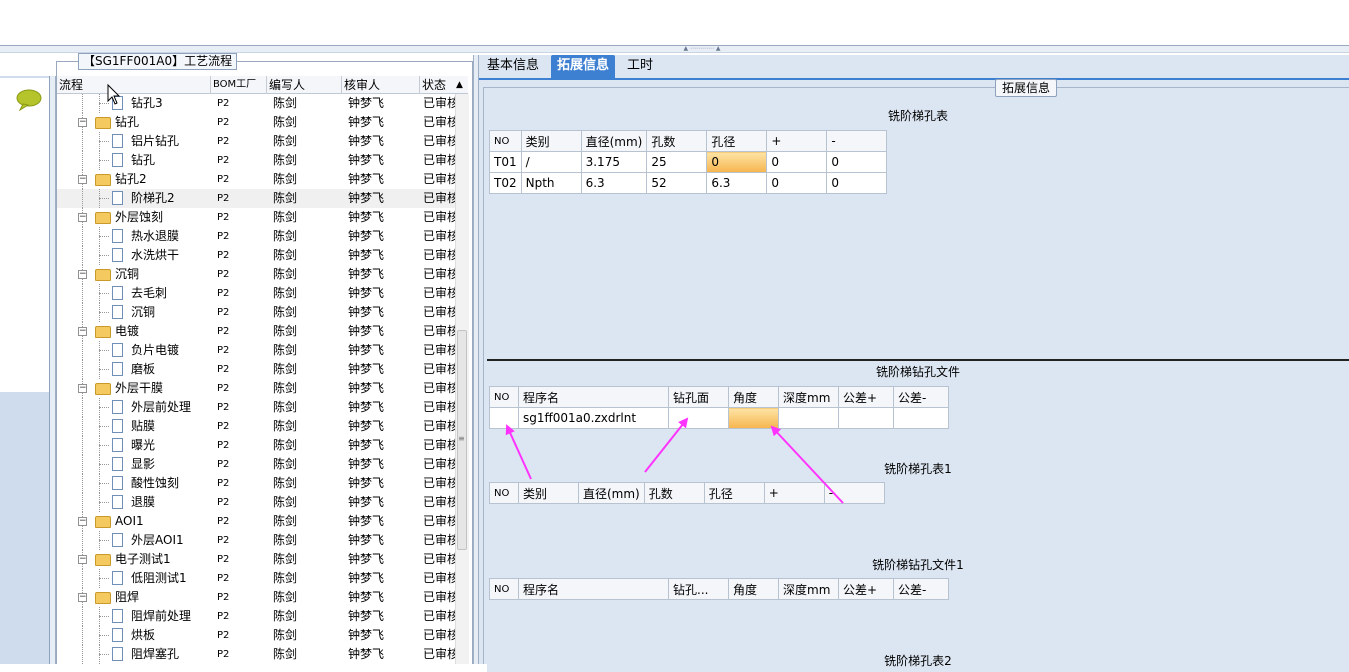  I want to click on table-cell: 3.175, so click(614, 162).